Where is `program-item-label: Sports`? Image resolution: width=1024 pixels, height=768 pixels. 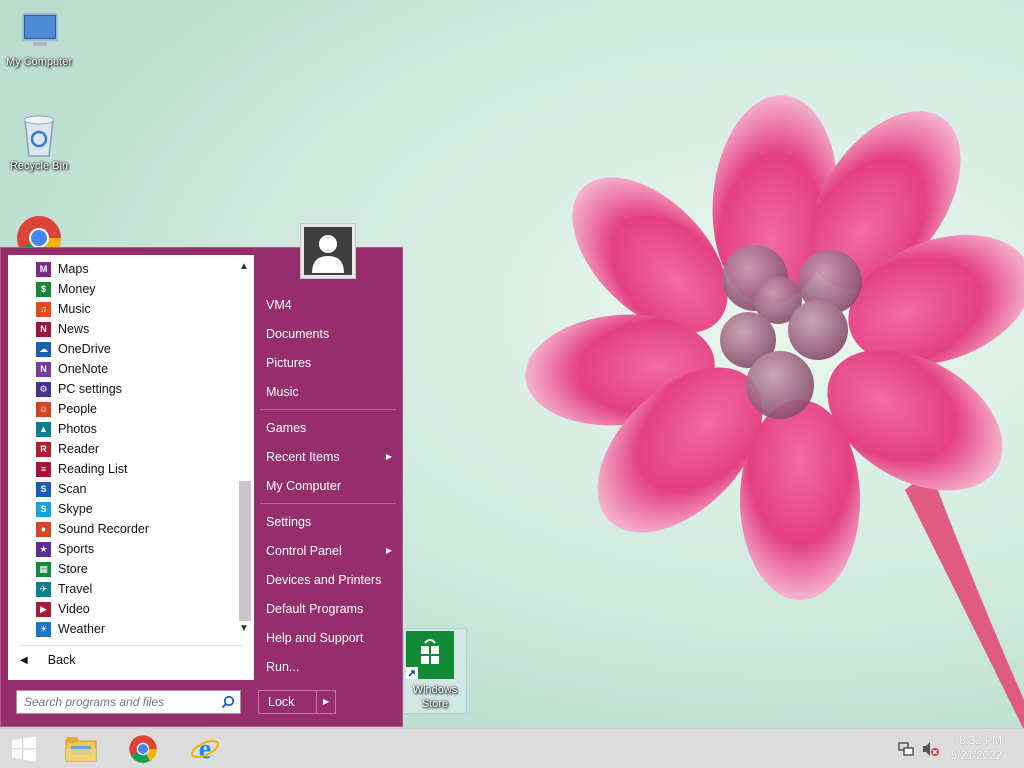
program-item-label: Sports is located at coordinates (76, 549).